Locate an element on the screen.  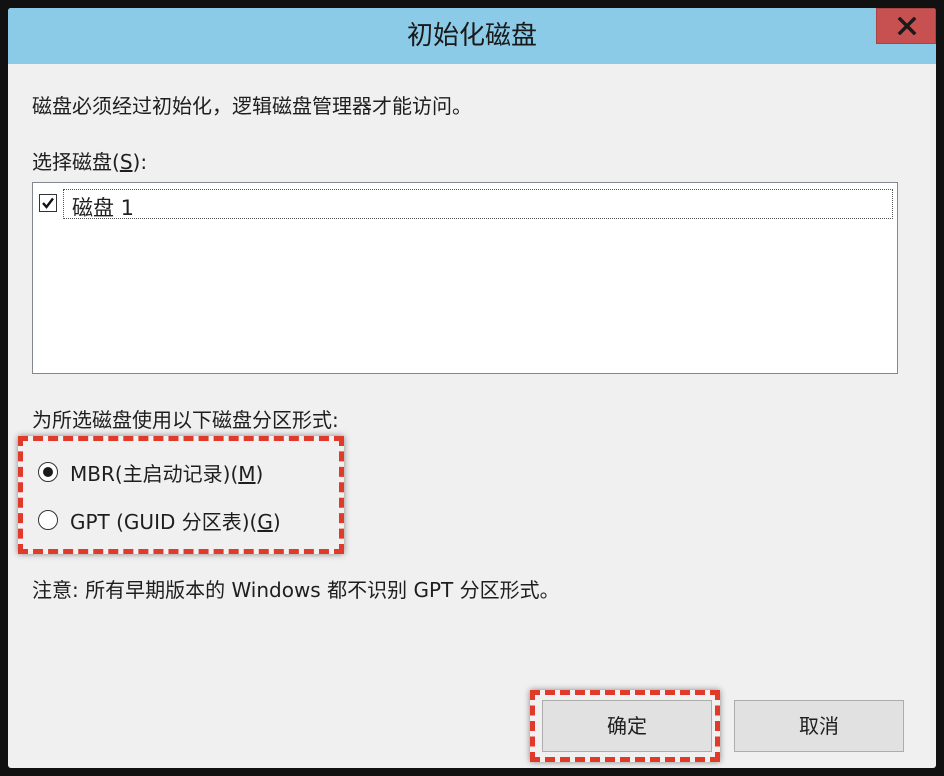
gpt-radio is located at coordinates (48, 520).